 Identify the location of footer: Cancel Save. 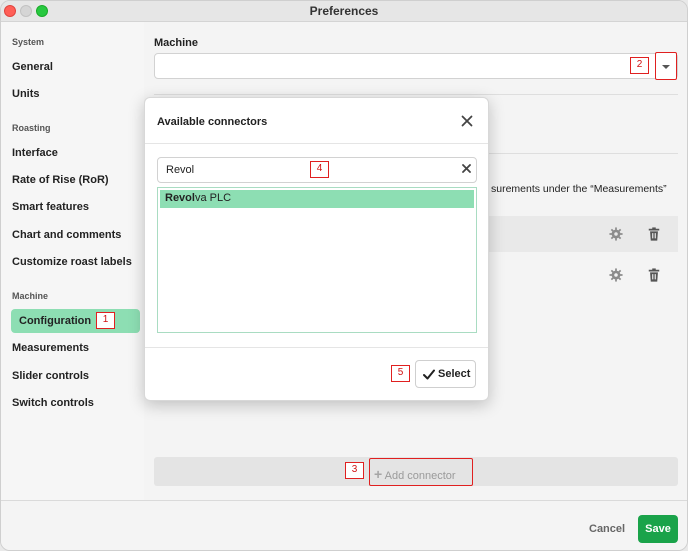
(344, 525).